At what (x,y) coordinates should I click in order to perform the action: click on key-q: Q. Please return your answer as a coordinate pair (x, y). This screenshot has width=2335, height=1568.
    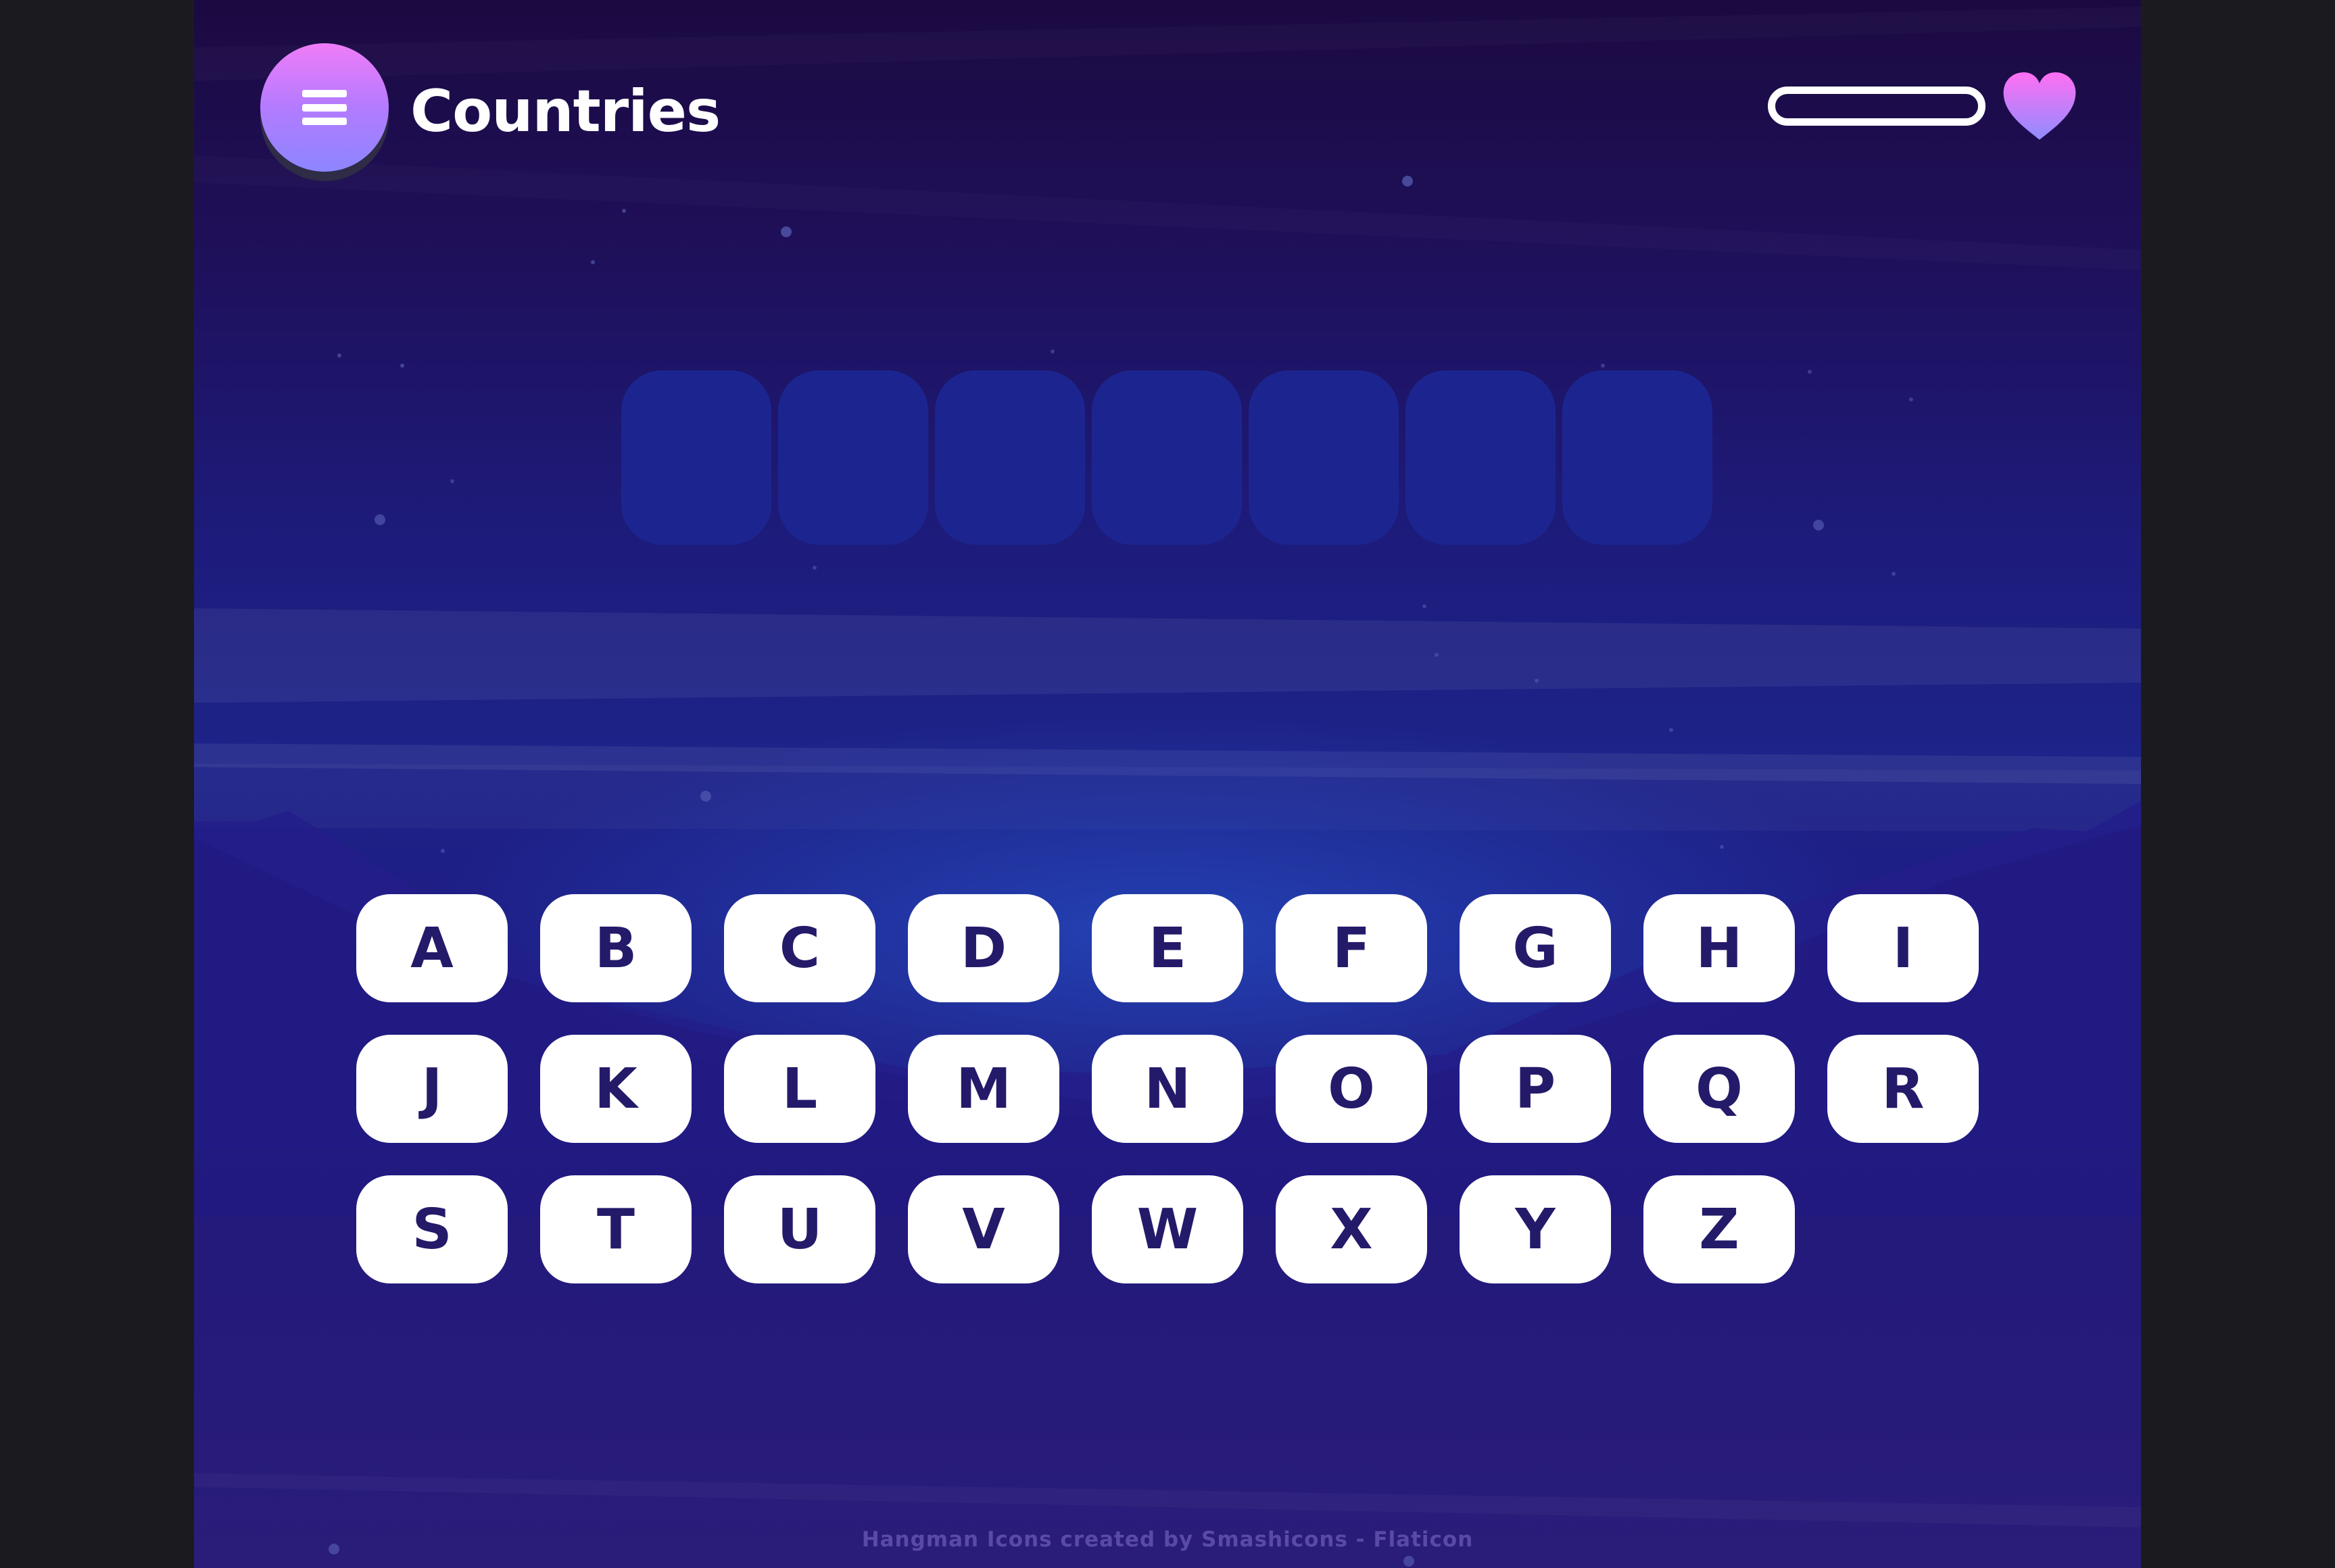
    Looking at the image, I should click on (1719, 1089).